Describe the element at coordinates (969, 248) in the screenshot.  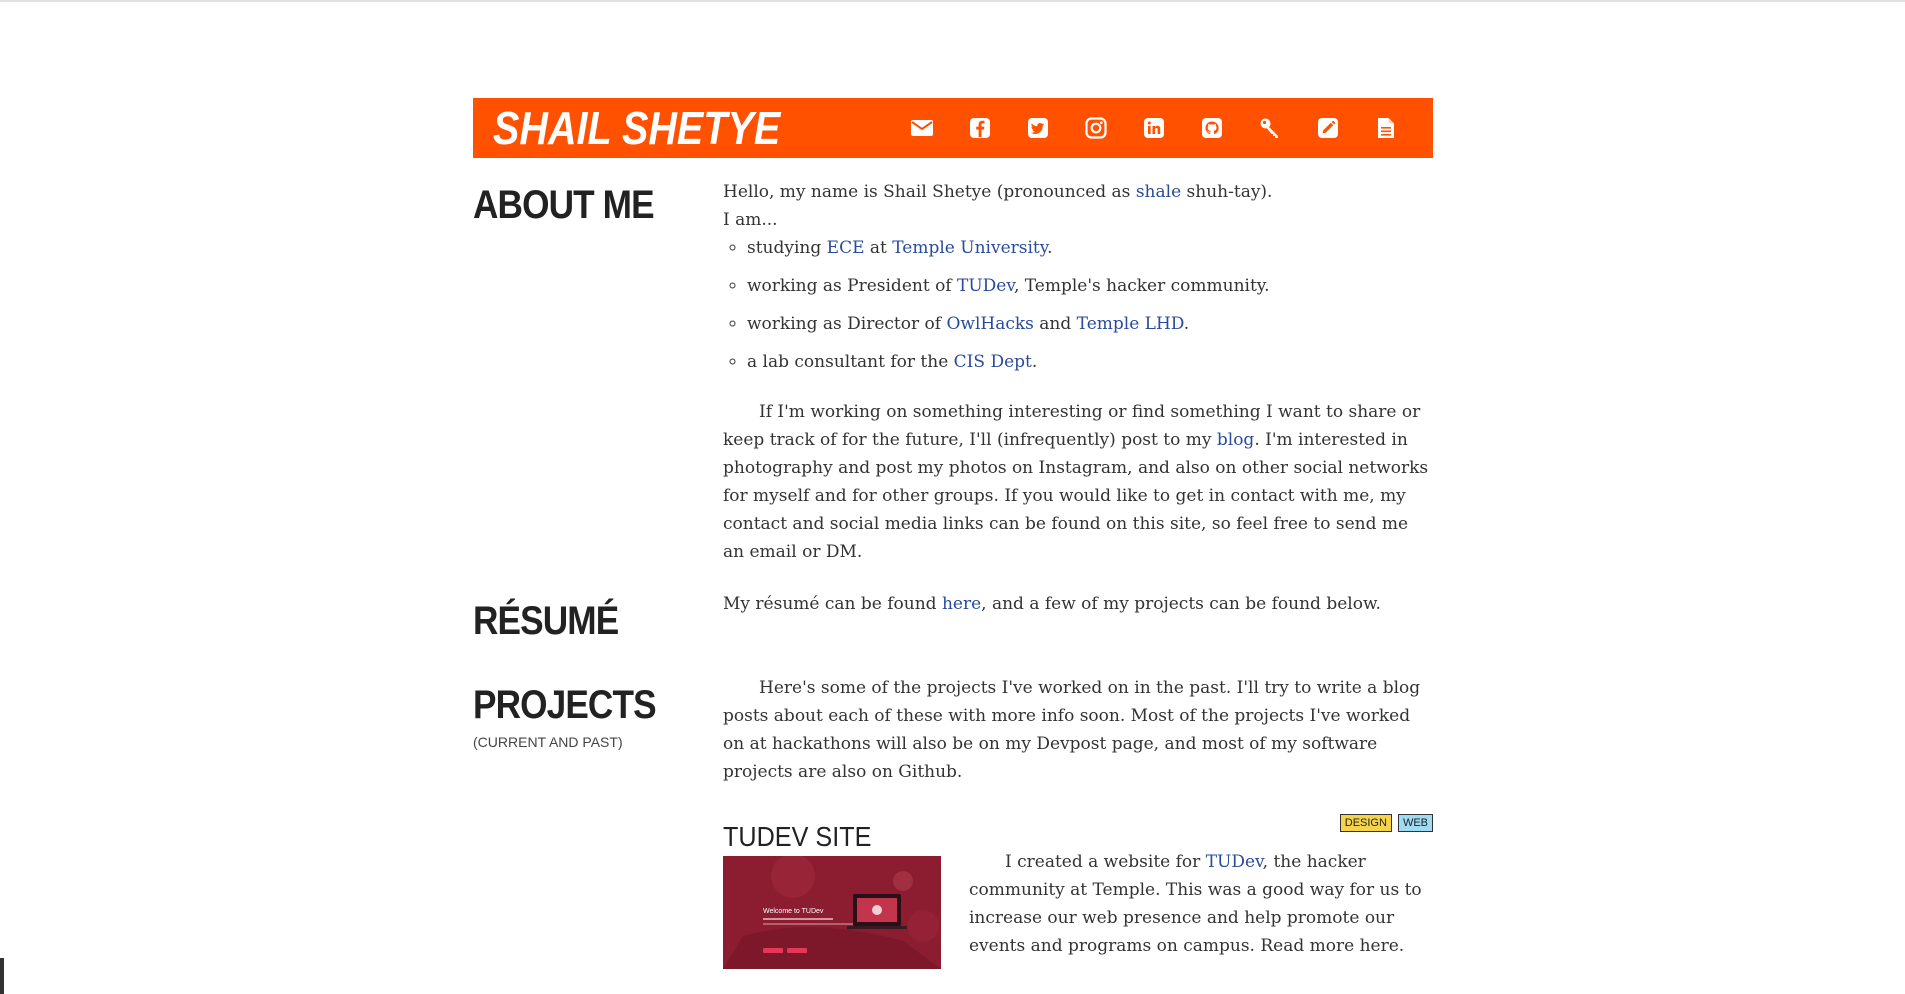
I see `temple-university-link: Temple University` at that location.